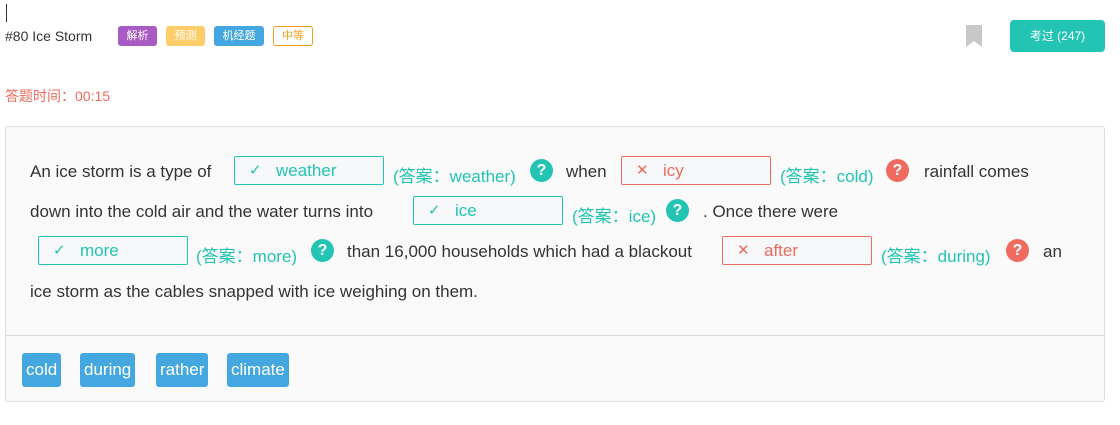 The image size is (1120, 425). What do you see at coordinates (614, 216) in the screenshot?
I see `correct-answer: (答案：ice)` at bounding box center [614, 216].